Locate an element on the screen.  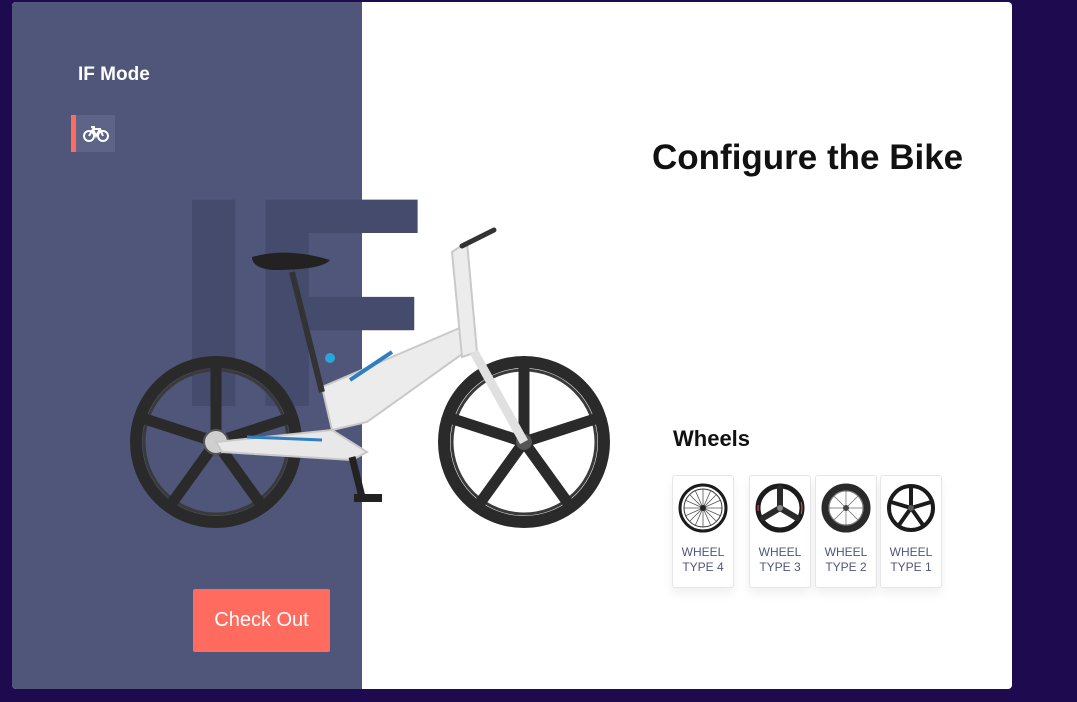
tri-spoke-wheel-icon is located at coordinates (780, 508).